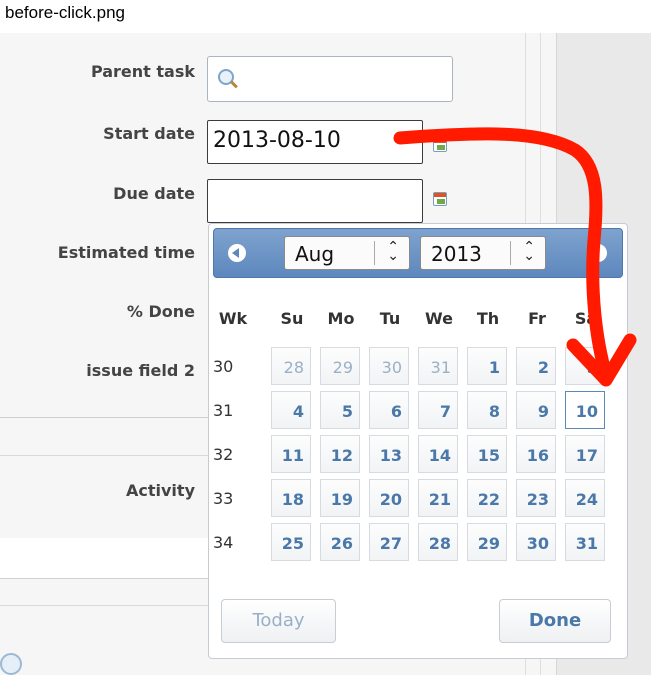  What do you see at coordinates (487, 410) in the screenshot?
I see `calendar-day: 8` at bounding box center [487, 410].